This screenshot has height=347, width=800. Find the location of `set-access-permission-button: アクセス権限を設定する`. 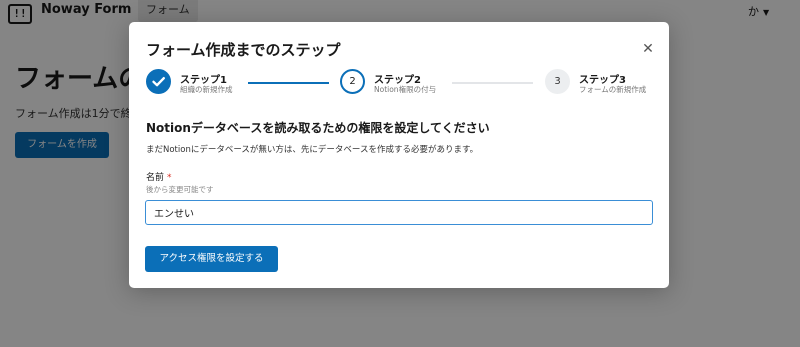

set-access-permission-button: アクセス権限を設定する is located at coordinates (211, 259).